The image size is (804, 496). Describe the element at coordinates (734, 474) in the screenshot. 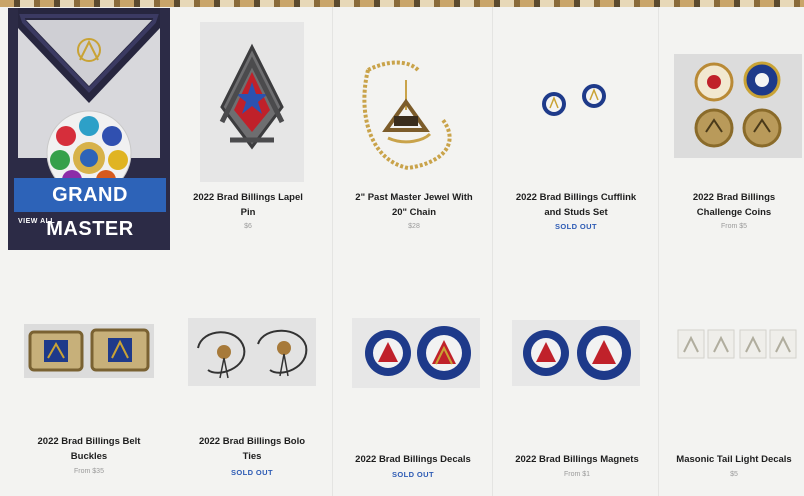

I see `product-price: $5` at that location.